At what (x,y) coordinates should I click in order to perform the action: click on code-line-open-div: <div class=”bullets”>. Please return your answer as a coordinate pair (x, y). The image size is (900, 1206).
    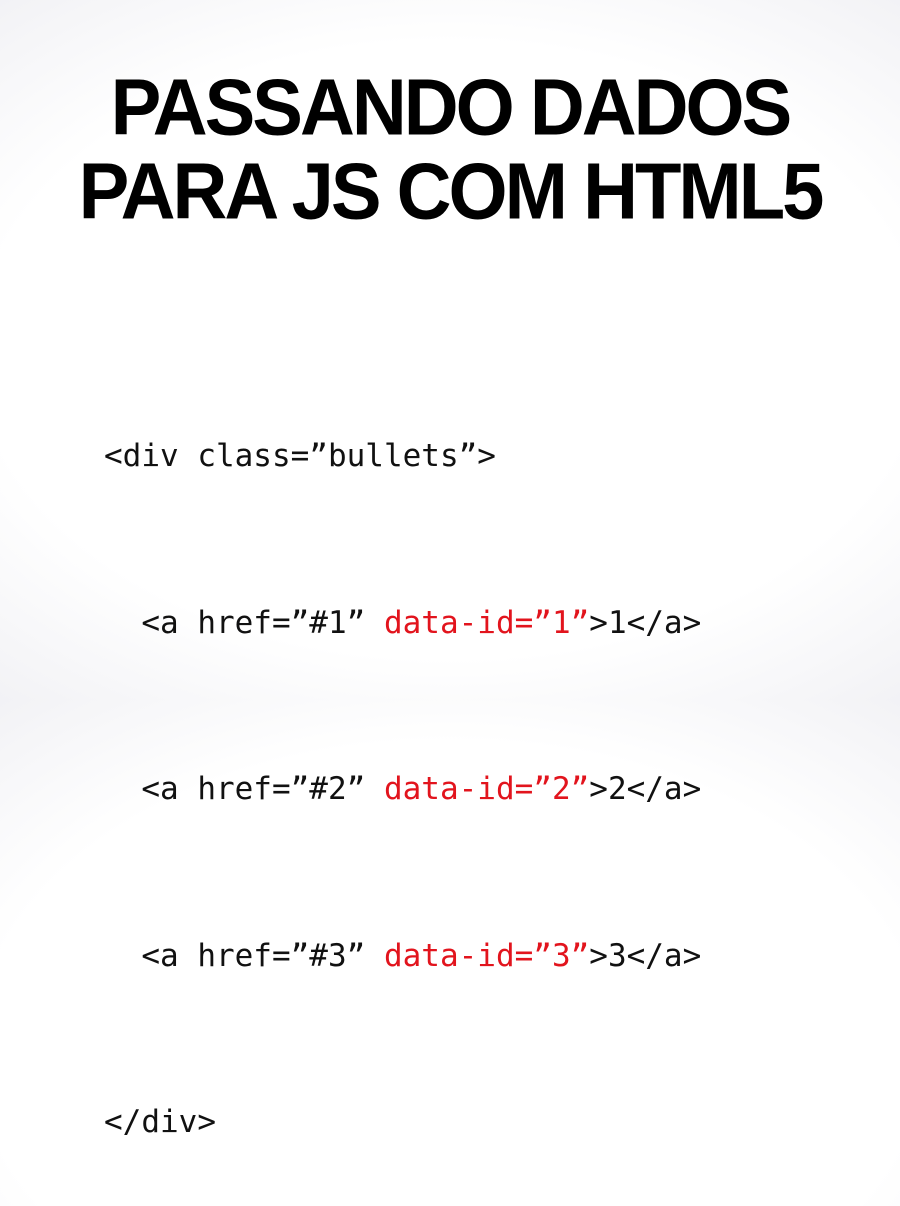
    Looking at the image, I should click on (300, 456).